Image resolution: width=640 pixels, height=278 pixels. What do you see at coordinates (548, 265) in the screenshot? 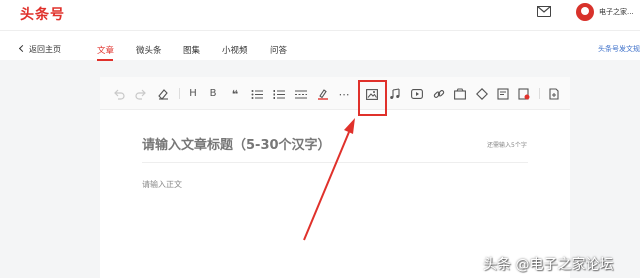
I see `watermark: 头条 @电子之家论坛` at bounding box center [548, 265].